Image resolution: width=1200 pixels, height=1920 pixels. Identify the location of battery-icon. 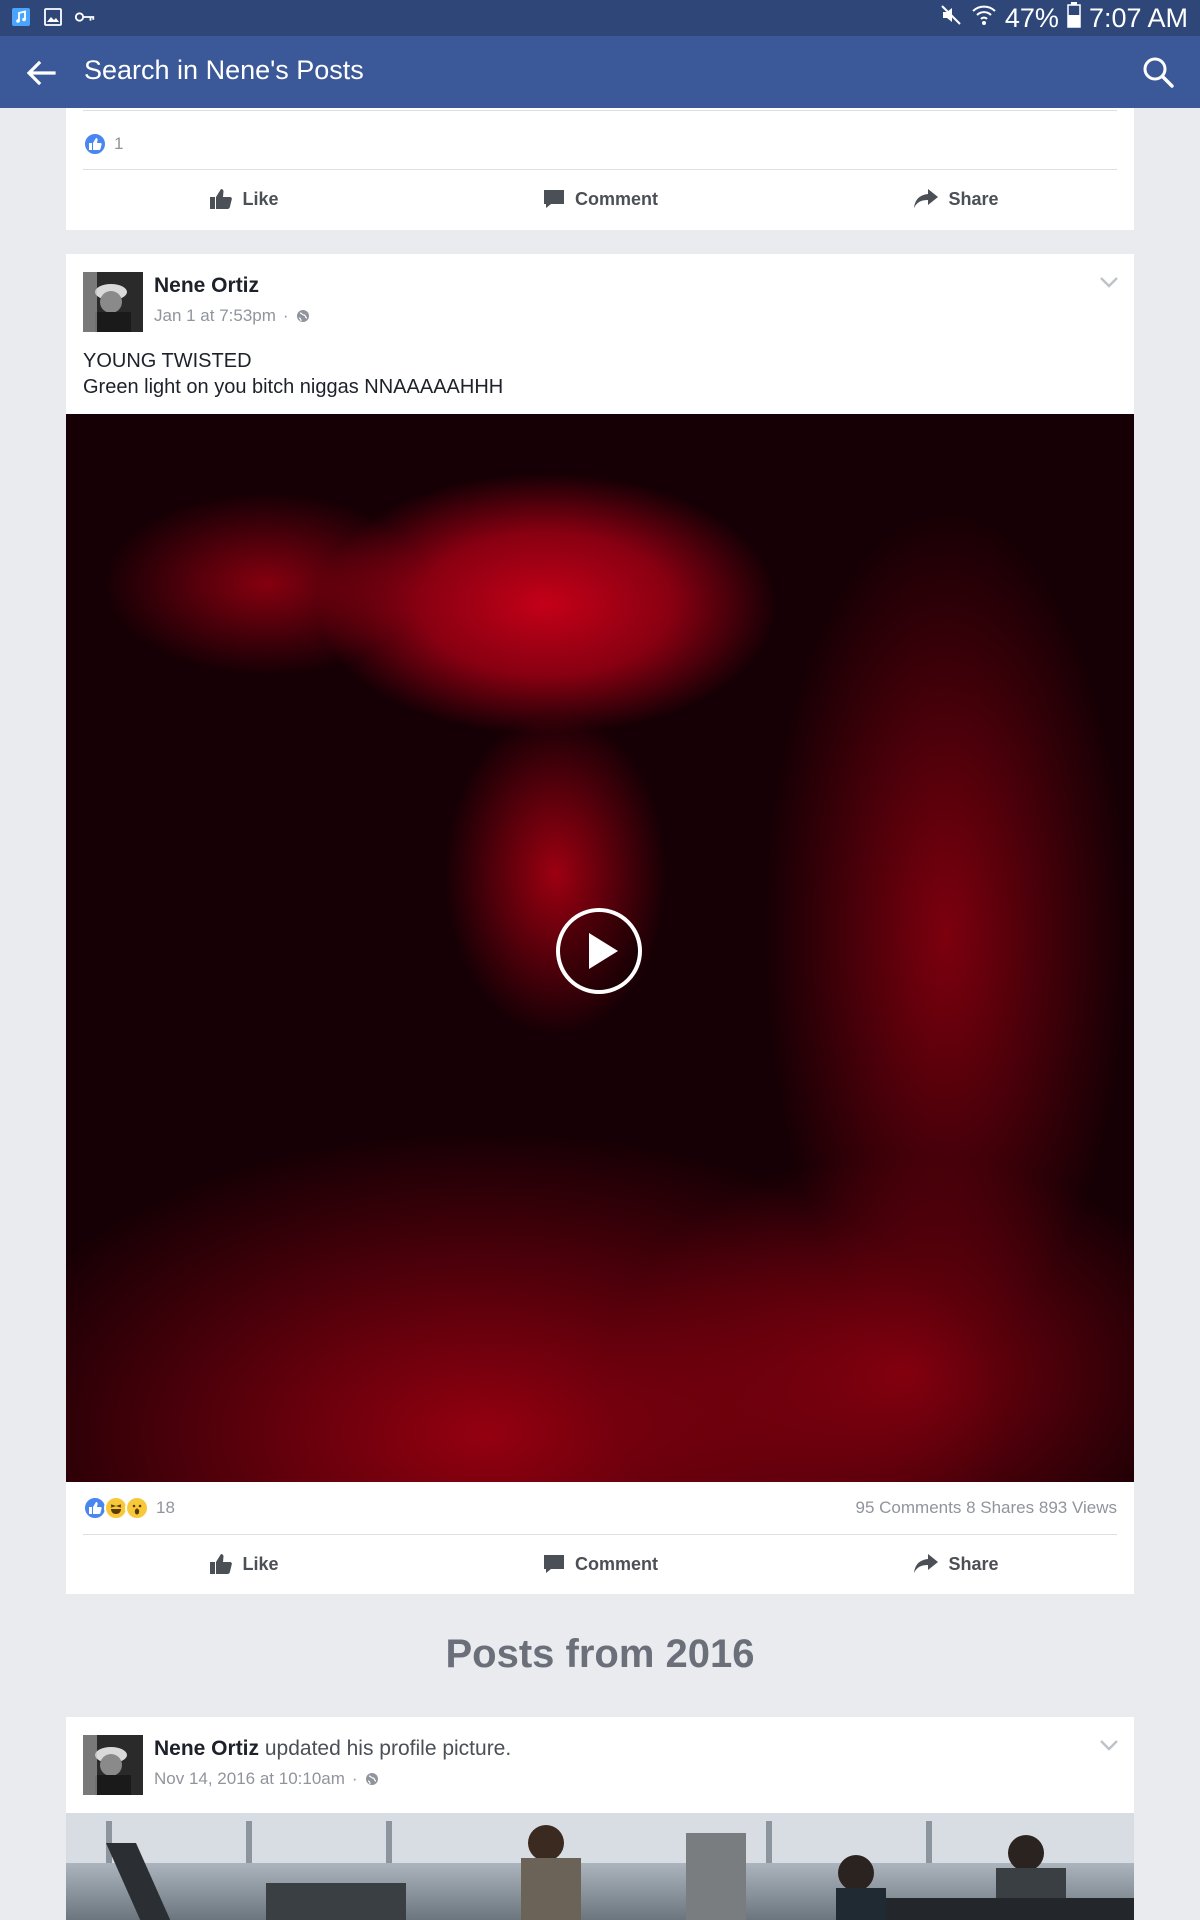
(1074, 18).